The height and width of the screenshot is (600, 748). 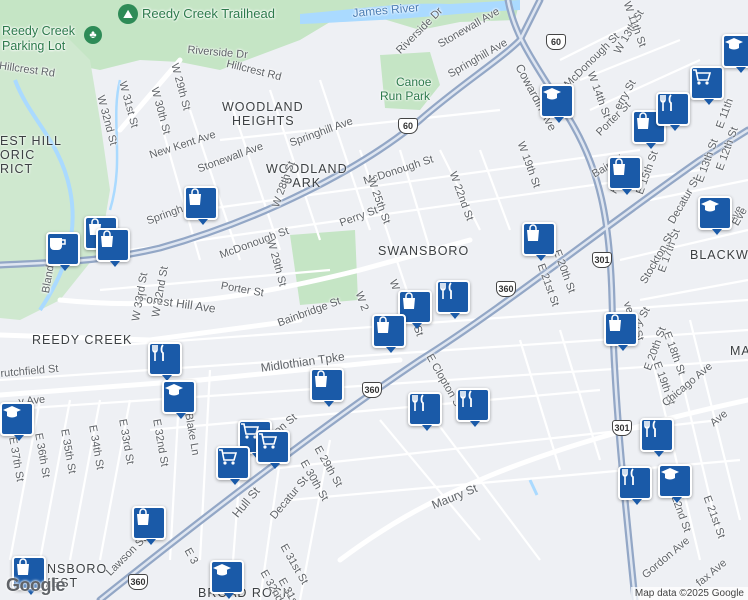 I want to click on neighborhood-manchester-partial: MA, so click(x=739, y=351).